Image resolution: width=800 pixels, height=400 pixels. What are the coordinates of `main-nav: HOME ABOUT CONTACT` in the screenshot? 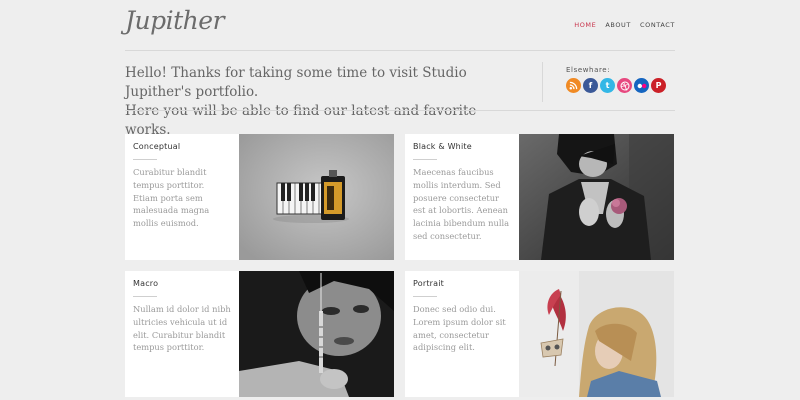 It's located at (624, 25).